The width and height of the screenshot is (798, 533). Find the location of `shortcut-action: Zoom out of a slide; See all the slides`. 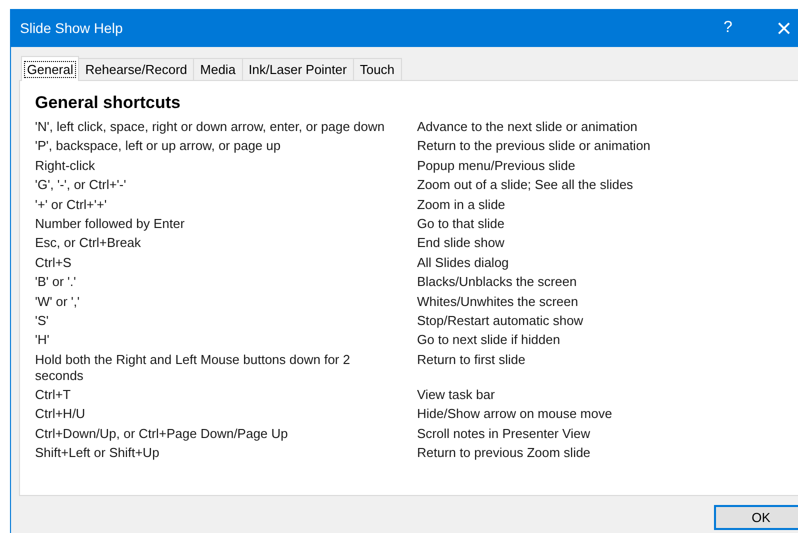

shortcut-action: Zoom out of a slide; See all the slides is located at coordinates (525, 185).